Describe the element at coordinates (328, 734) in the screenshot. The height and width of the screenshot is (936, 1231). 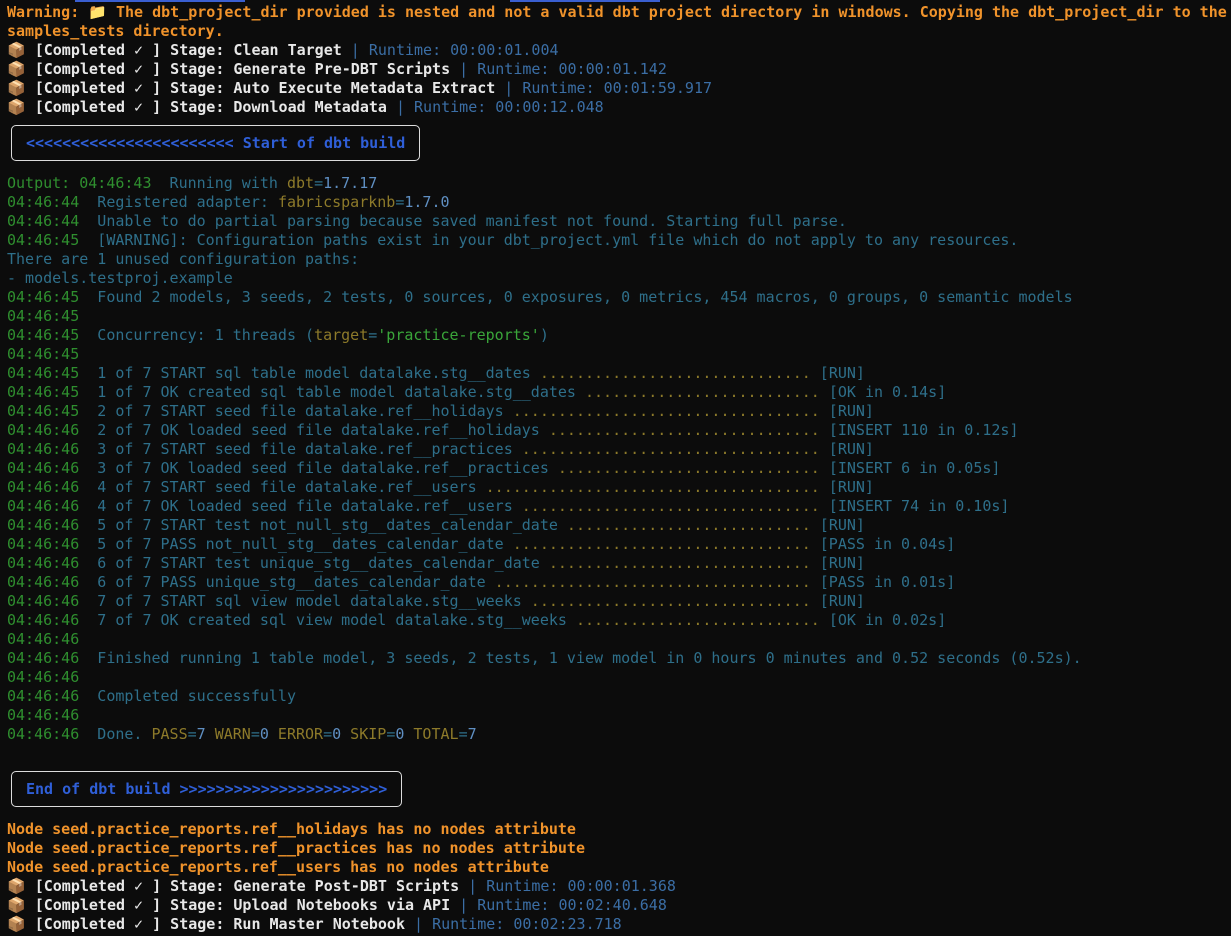
I see `eq: =` at that location.